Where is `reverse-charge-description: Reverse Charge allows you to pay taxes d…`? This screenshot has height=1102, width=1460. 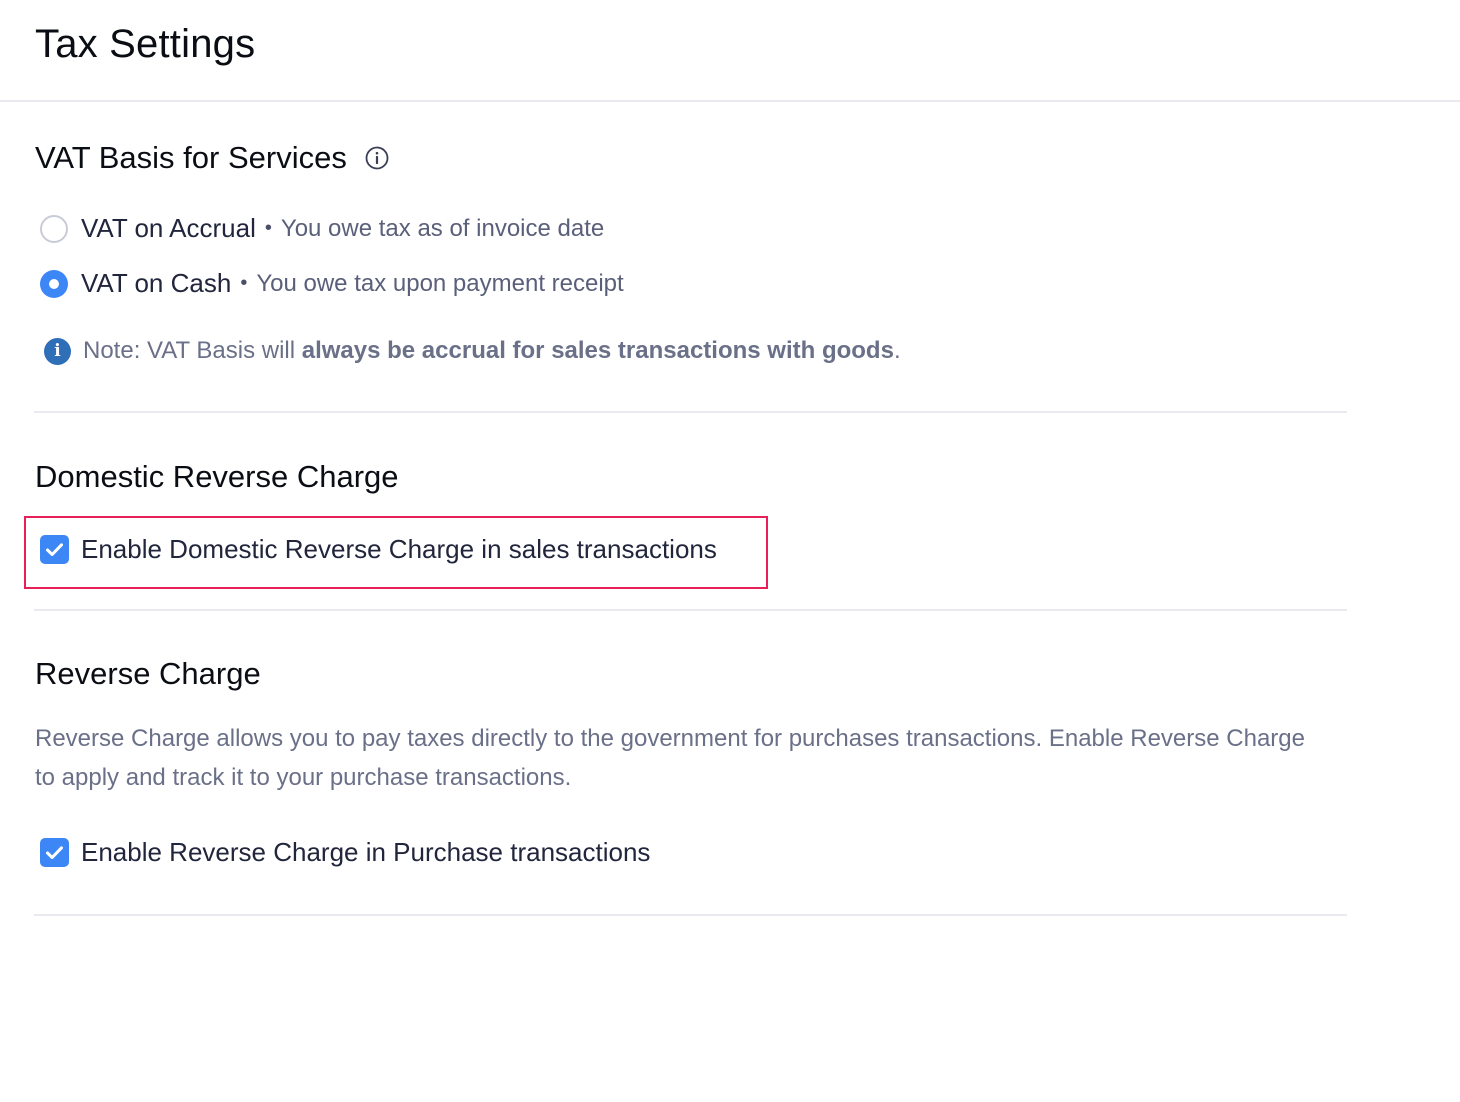 reverse-charge-description: Reverse Charge allows you to pay taxes d… is located at coordinates (670, 758).